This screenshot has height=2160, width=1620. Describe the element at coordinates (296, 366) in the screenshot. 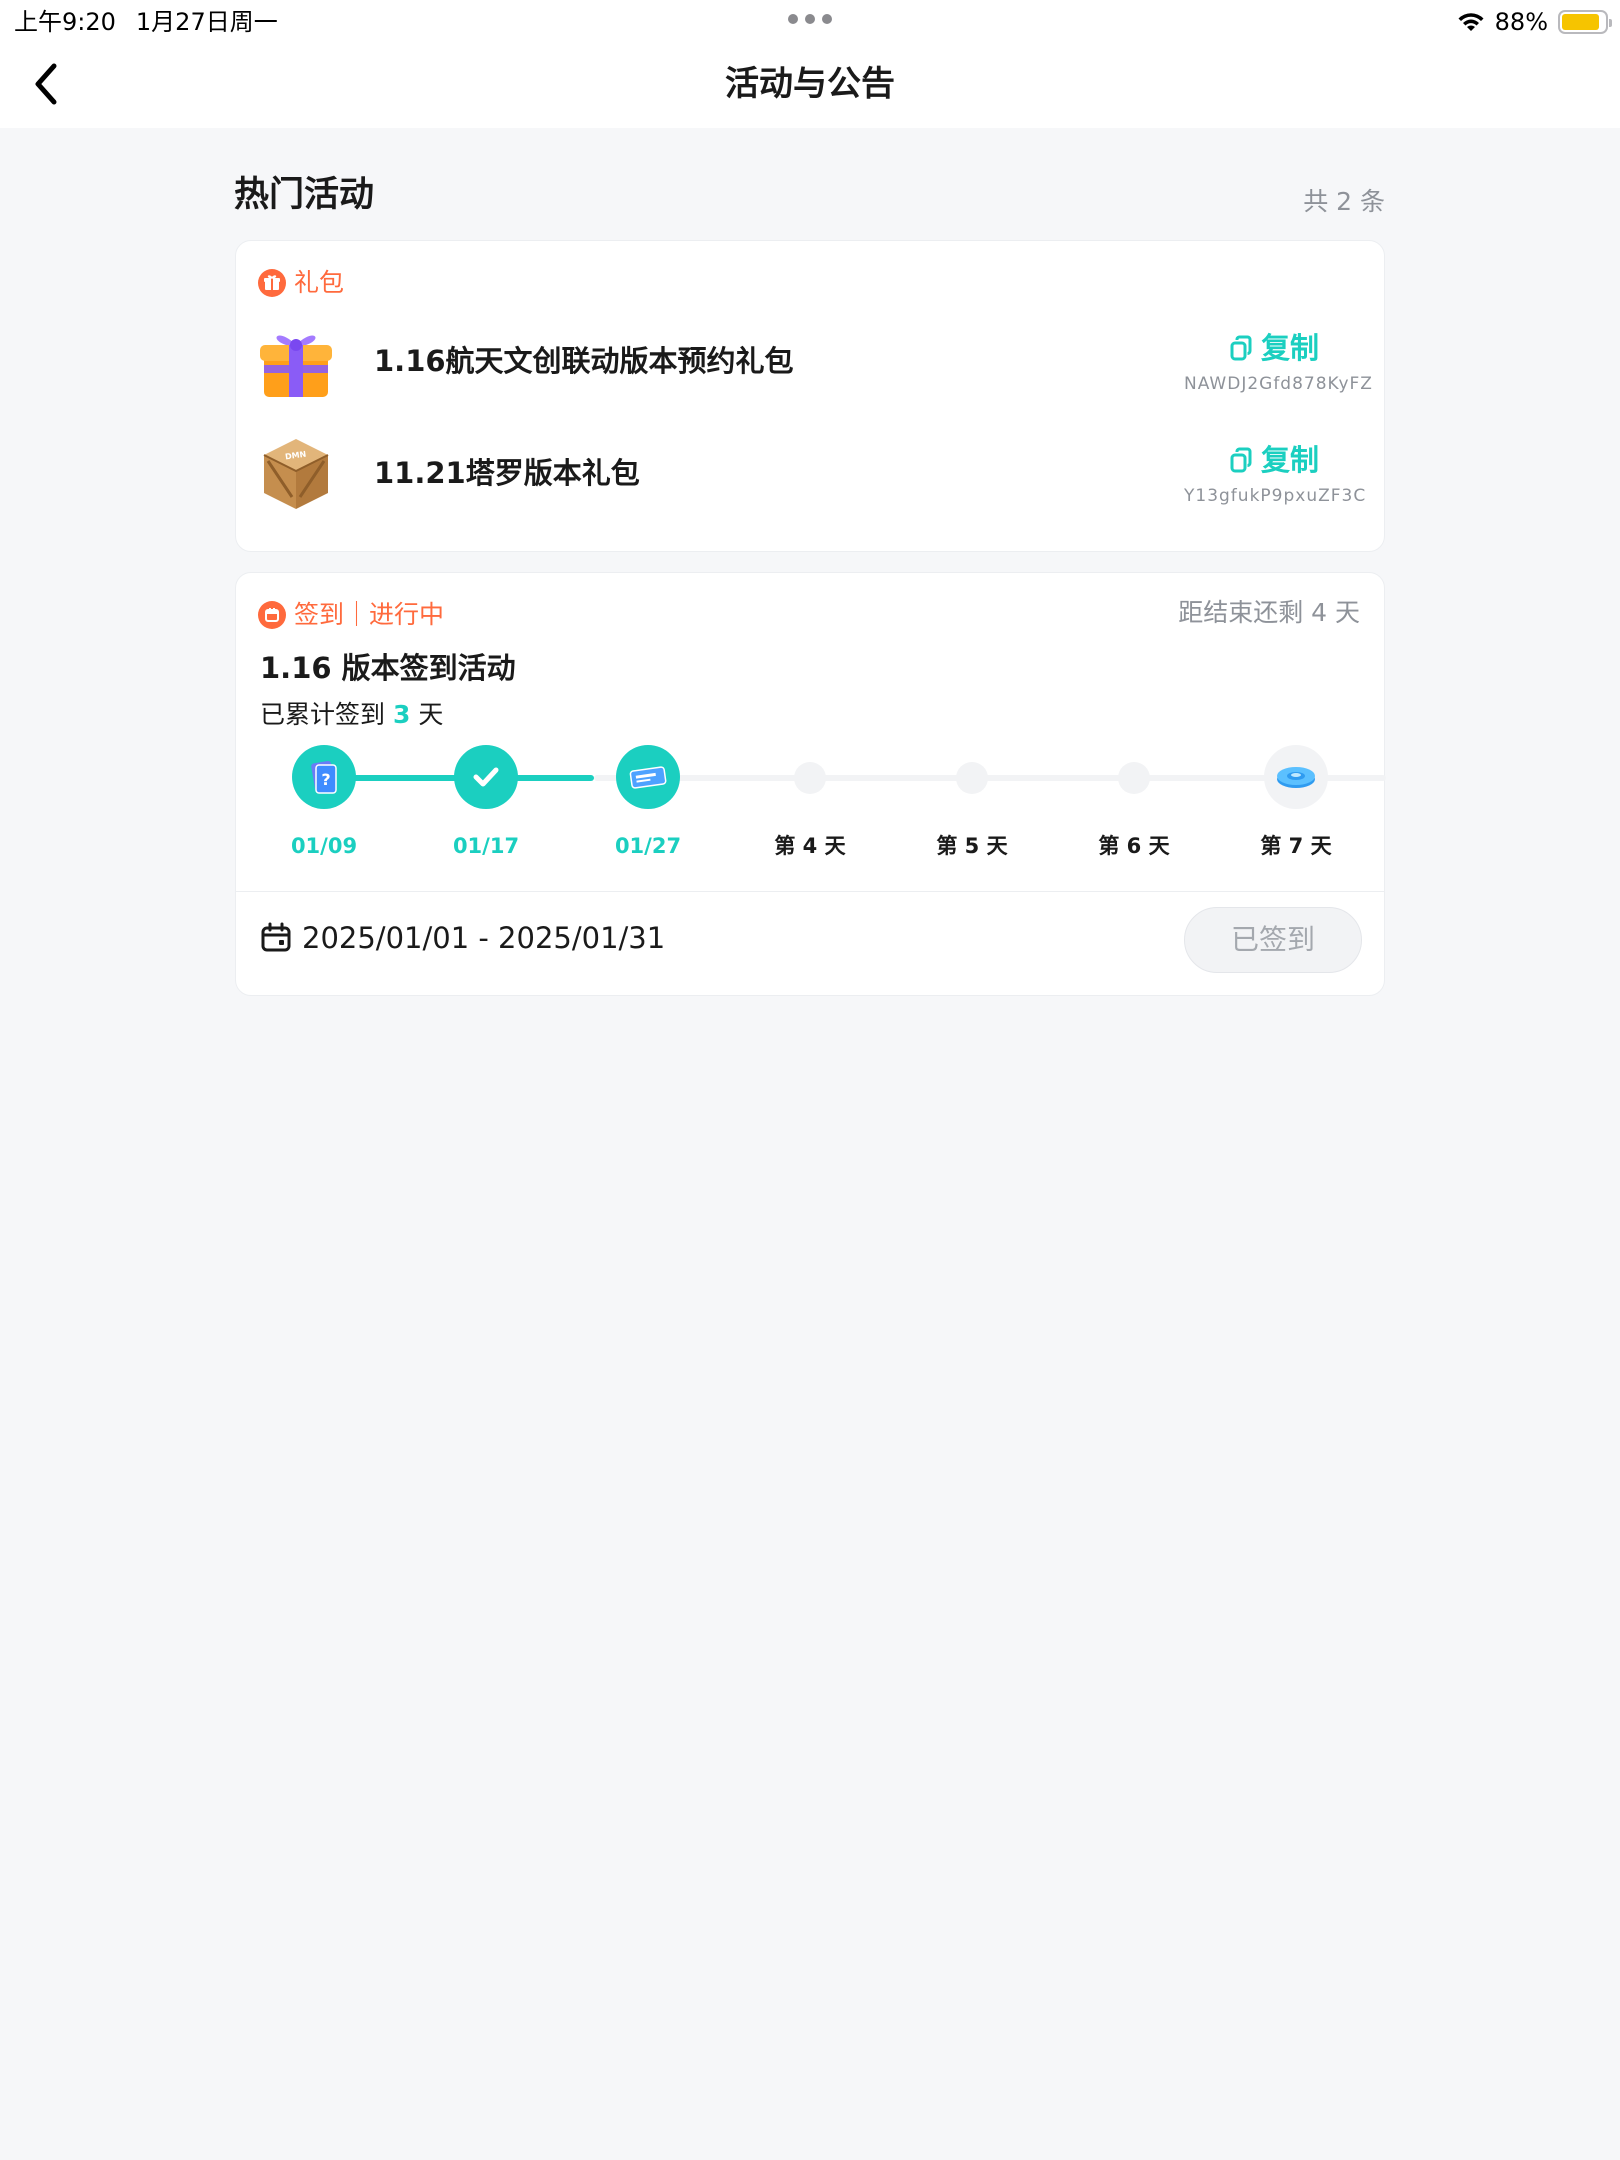

I see `purple-gift-box-icon` at that location.